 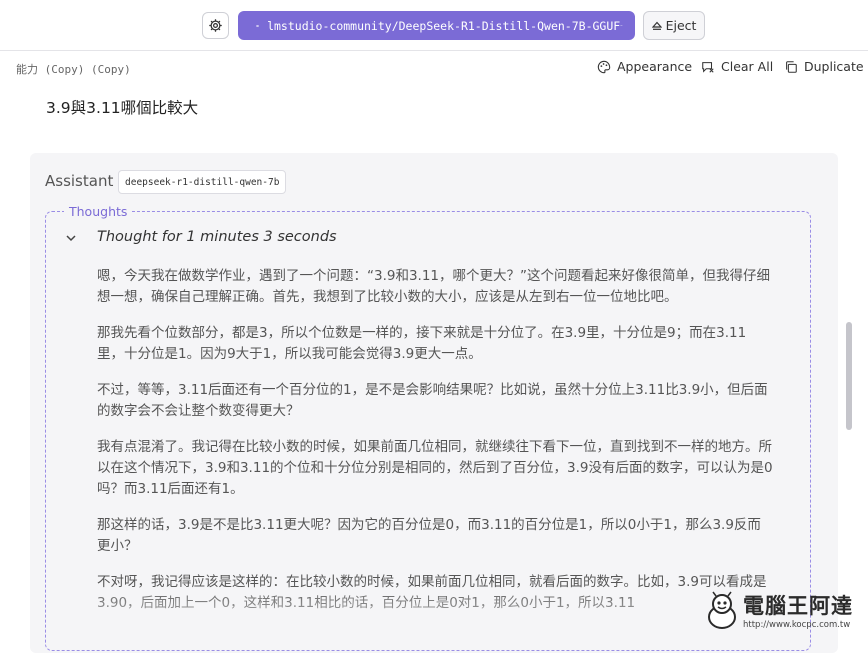 I want to click on model-chip: deepseek-r1-distill-qwen-7b, so click(x=202, y=182).